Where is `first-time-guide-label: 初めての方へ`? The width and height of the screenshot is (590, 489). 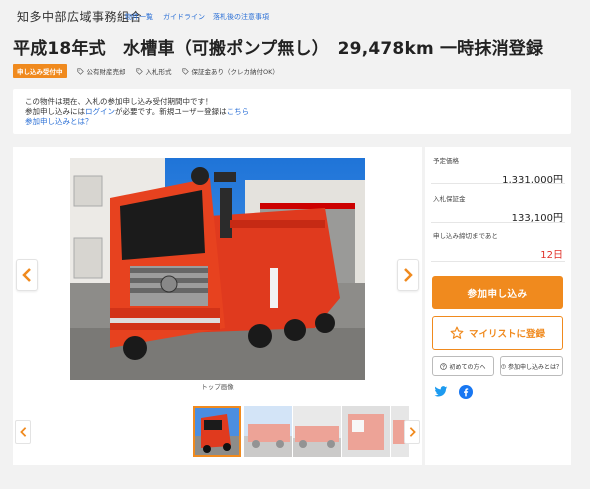
first-time-guide-label: 初めての方へ is located at coordinates (467, 367).